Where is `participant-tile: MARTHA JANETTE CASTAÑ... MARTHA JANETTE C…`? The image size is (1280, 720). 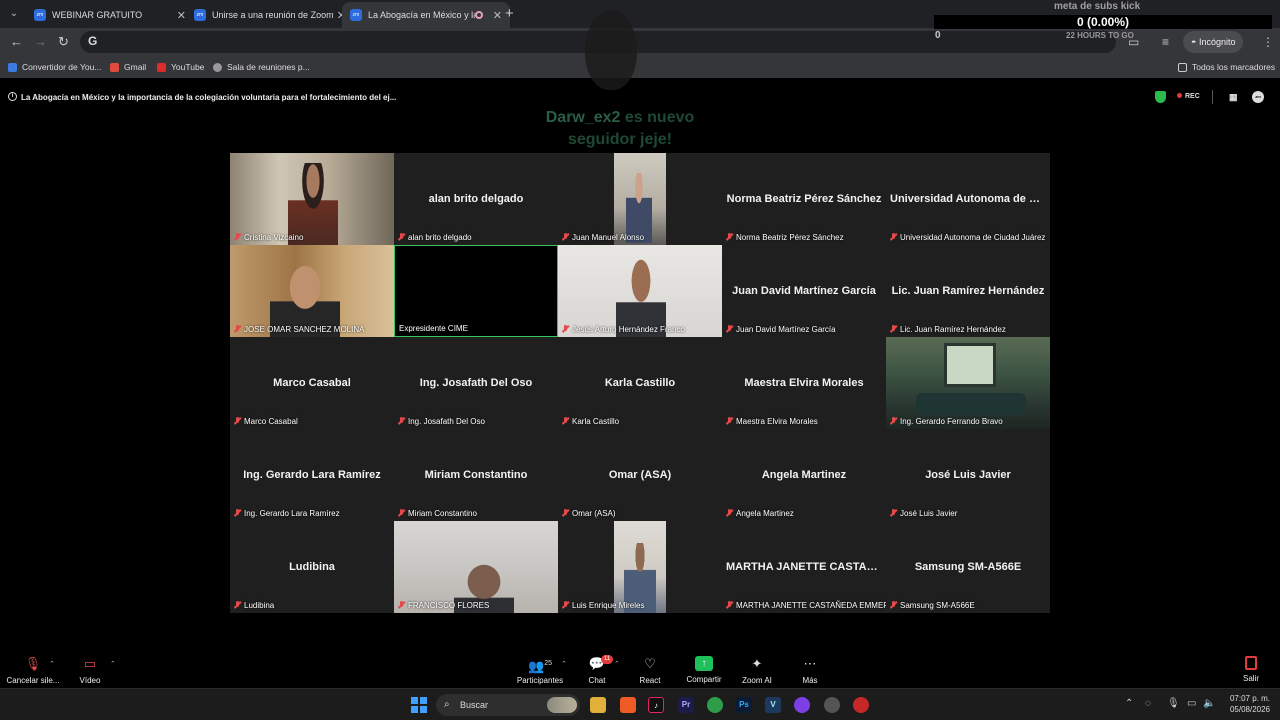
participant-tile: MARTHA JANETTE CASTAÑ... MARTHA JANETTE C… is located at coordinates (804, 567).